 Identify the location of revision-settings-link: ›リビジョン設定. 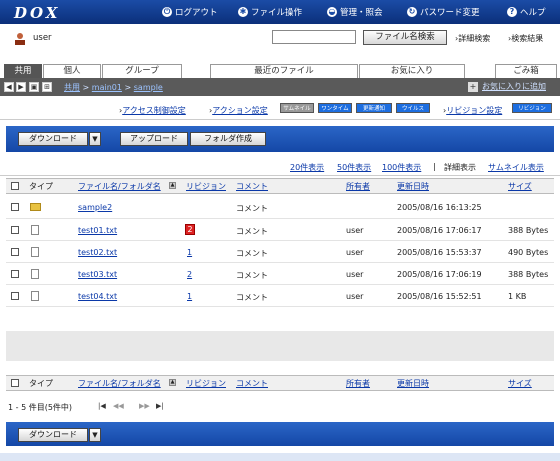
(472, 110).